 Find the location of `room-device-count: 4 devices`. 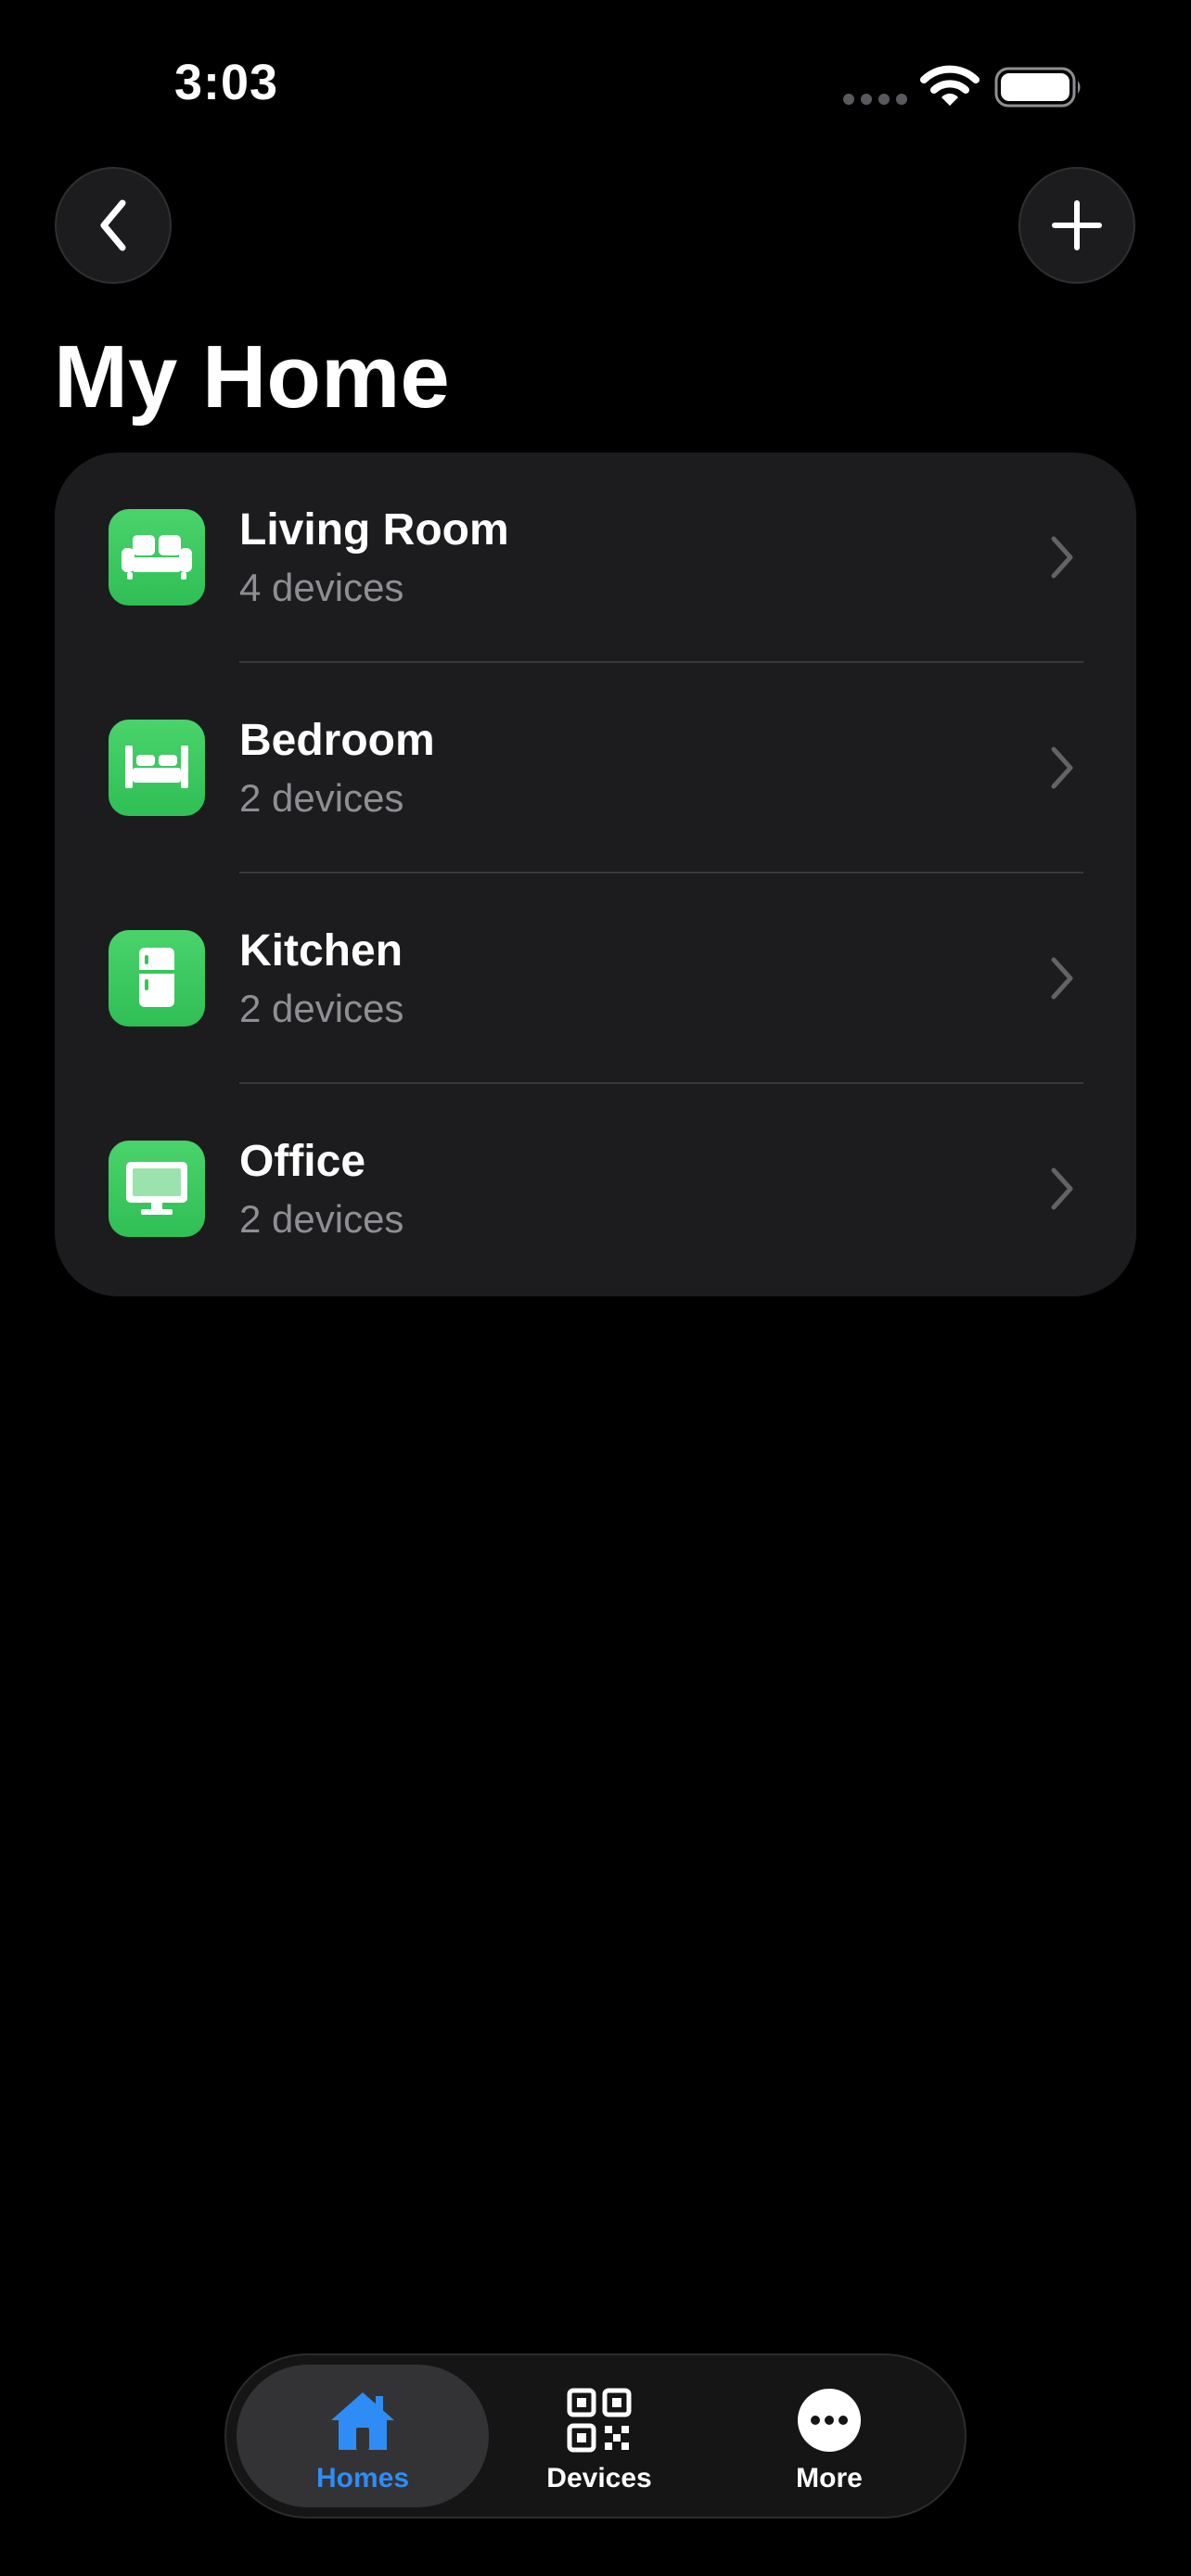

room-device-count: 4 devices is located at coordinates (321, 588).